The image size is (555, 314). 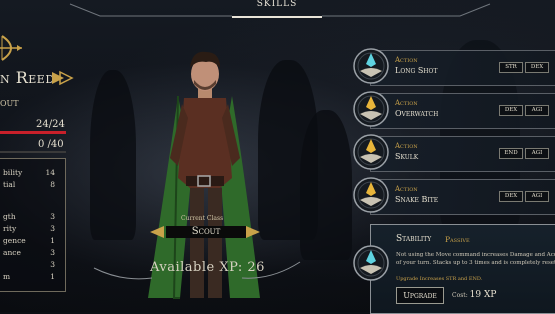 I want to click on hp-value: 24/24, so click(x=50, y=124).